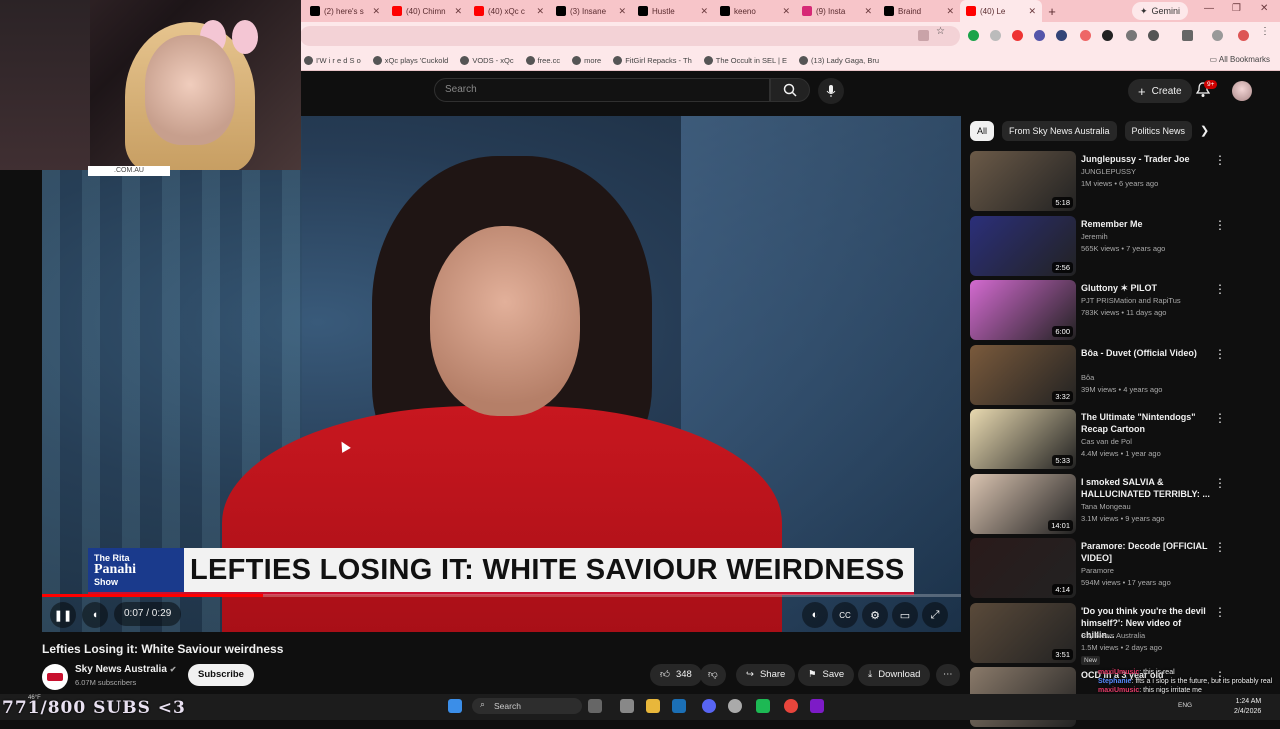 This screenshot has height=729, width=1280. What do you see at coordinates (1001, 11) in the screenshot?
I see `browser-tab: (40) Le ✕` at bounding box center [1001, 11].